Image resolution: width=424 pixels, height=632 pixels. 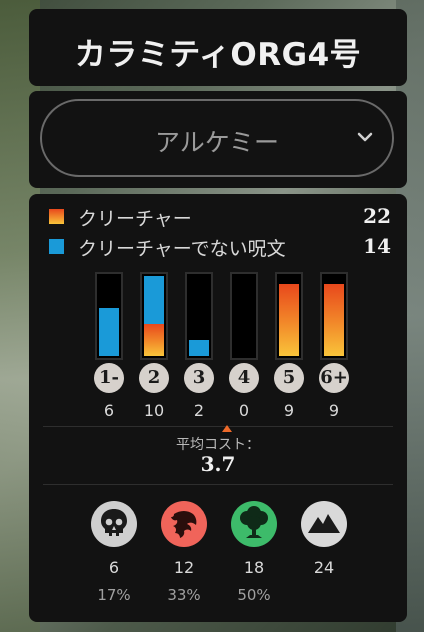 I want to click on spell-swatch, so click(x=56, y=246).